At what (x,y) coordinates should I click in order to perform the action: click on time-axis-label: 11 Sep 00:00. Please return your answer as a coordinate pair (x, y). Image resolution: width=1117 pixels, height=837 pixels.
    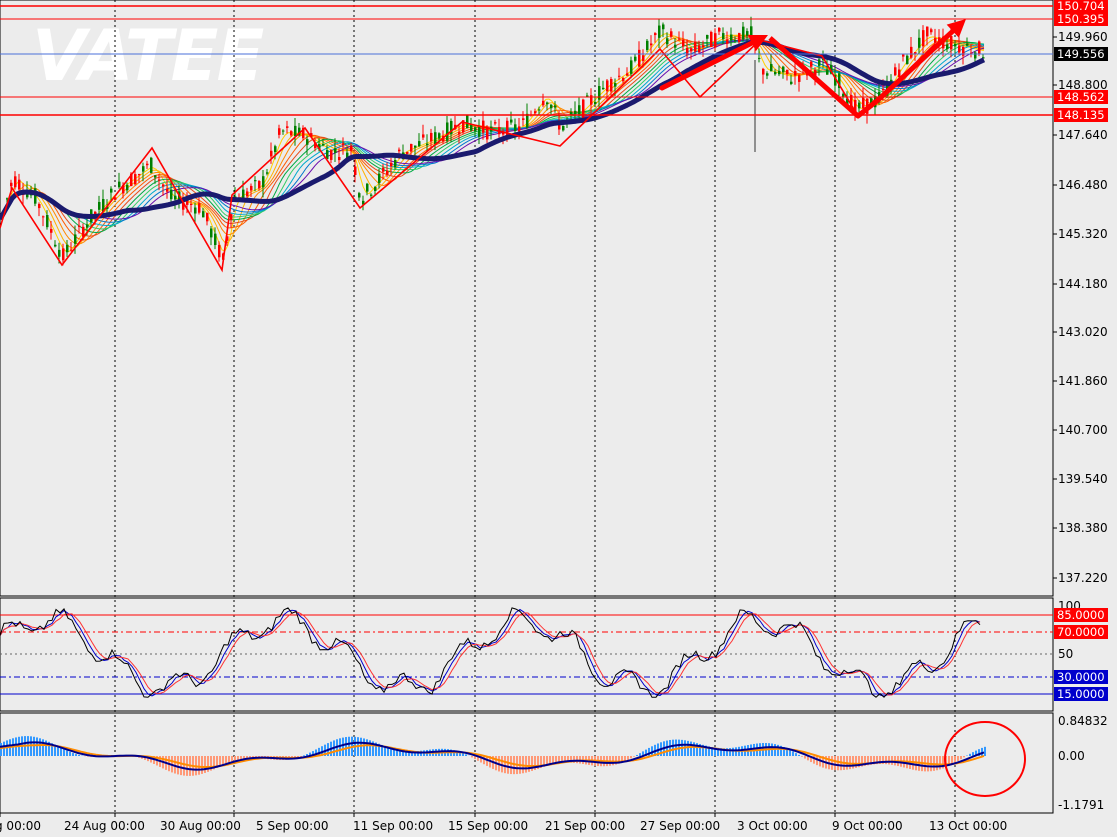
    Looking at the image, I should click on (393, 826).